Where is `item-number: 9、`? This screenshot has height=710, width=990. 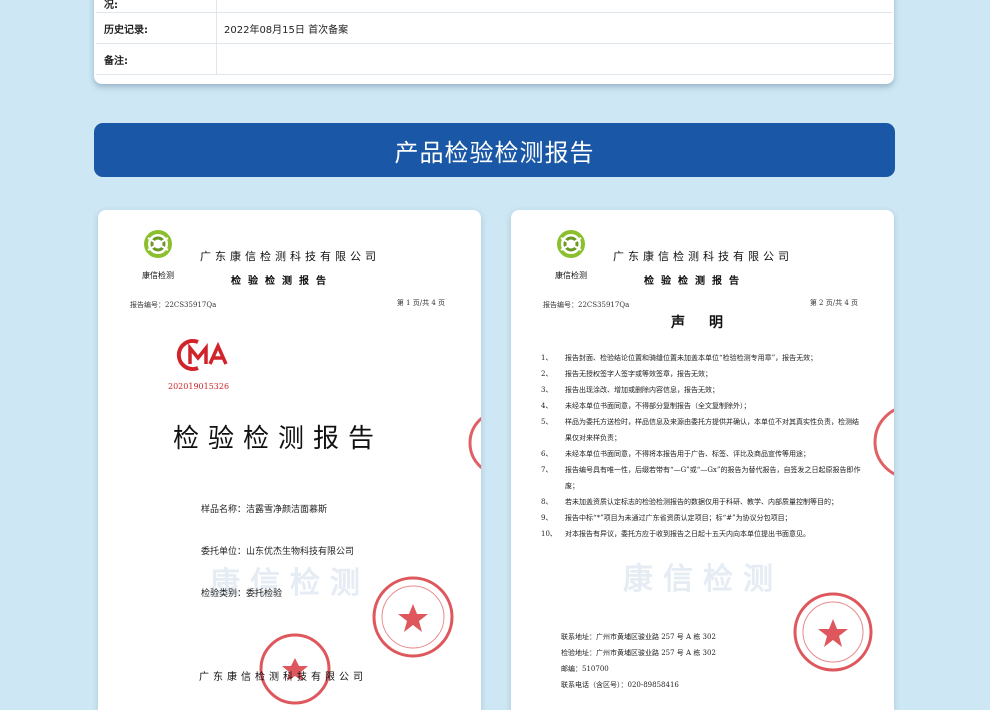 item-number: 9、 is located at coordinates (547, 518).